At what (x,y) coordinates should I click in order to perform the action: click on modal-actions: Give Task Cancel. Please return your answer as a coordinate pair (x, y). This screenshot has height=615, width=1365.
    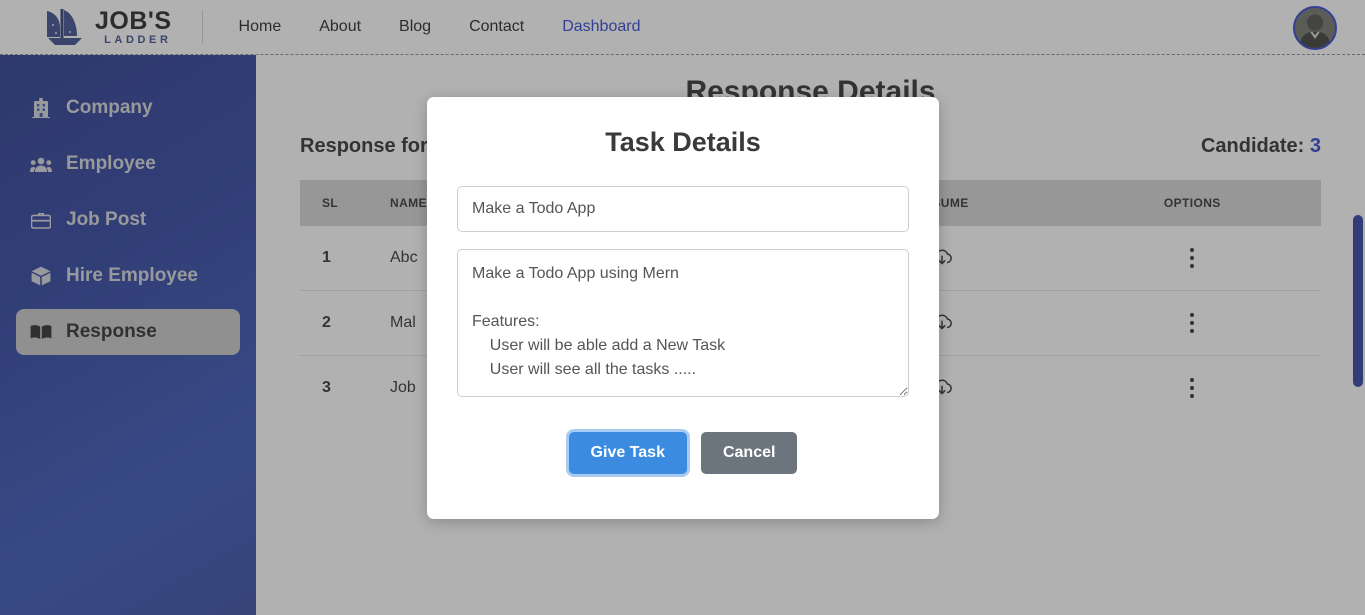
    Looking at the image, I should click on (683, 453).